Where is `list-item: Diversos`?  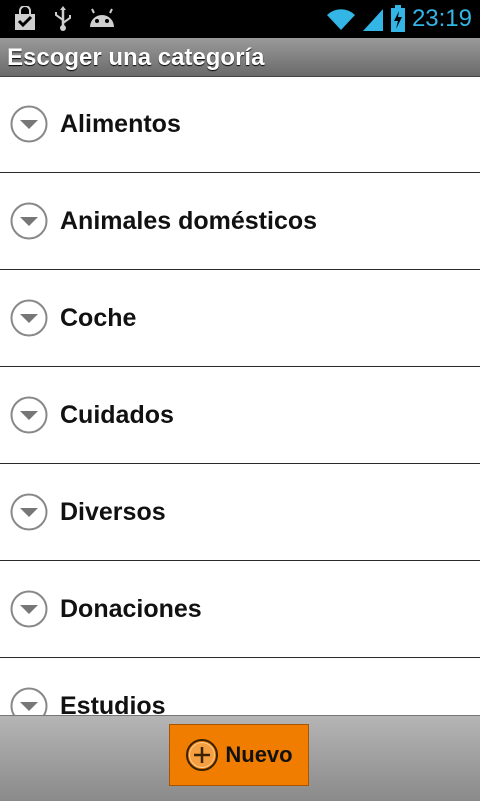 list-item: Diversos is located at coordinates (240, 512).